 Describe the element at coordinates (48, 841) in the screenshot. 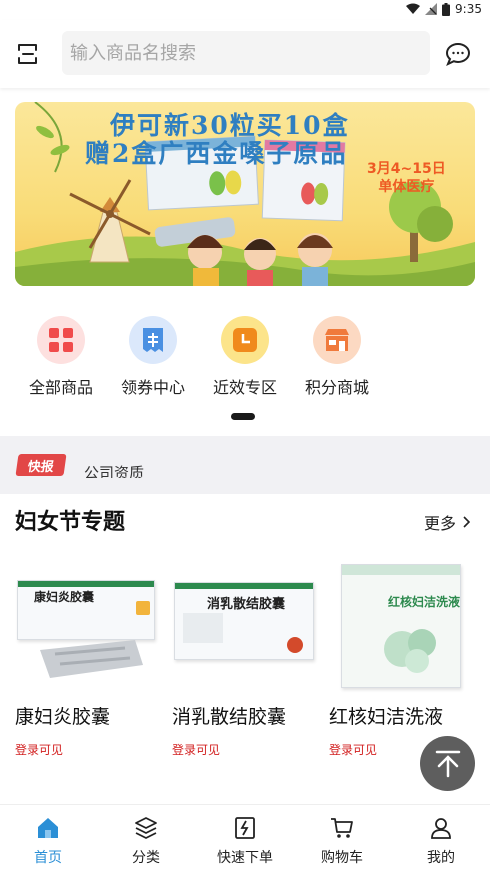

I see `tab-home: 首页` at that location.